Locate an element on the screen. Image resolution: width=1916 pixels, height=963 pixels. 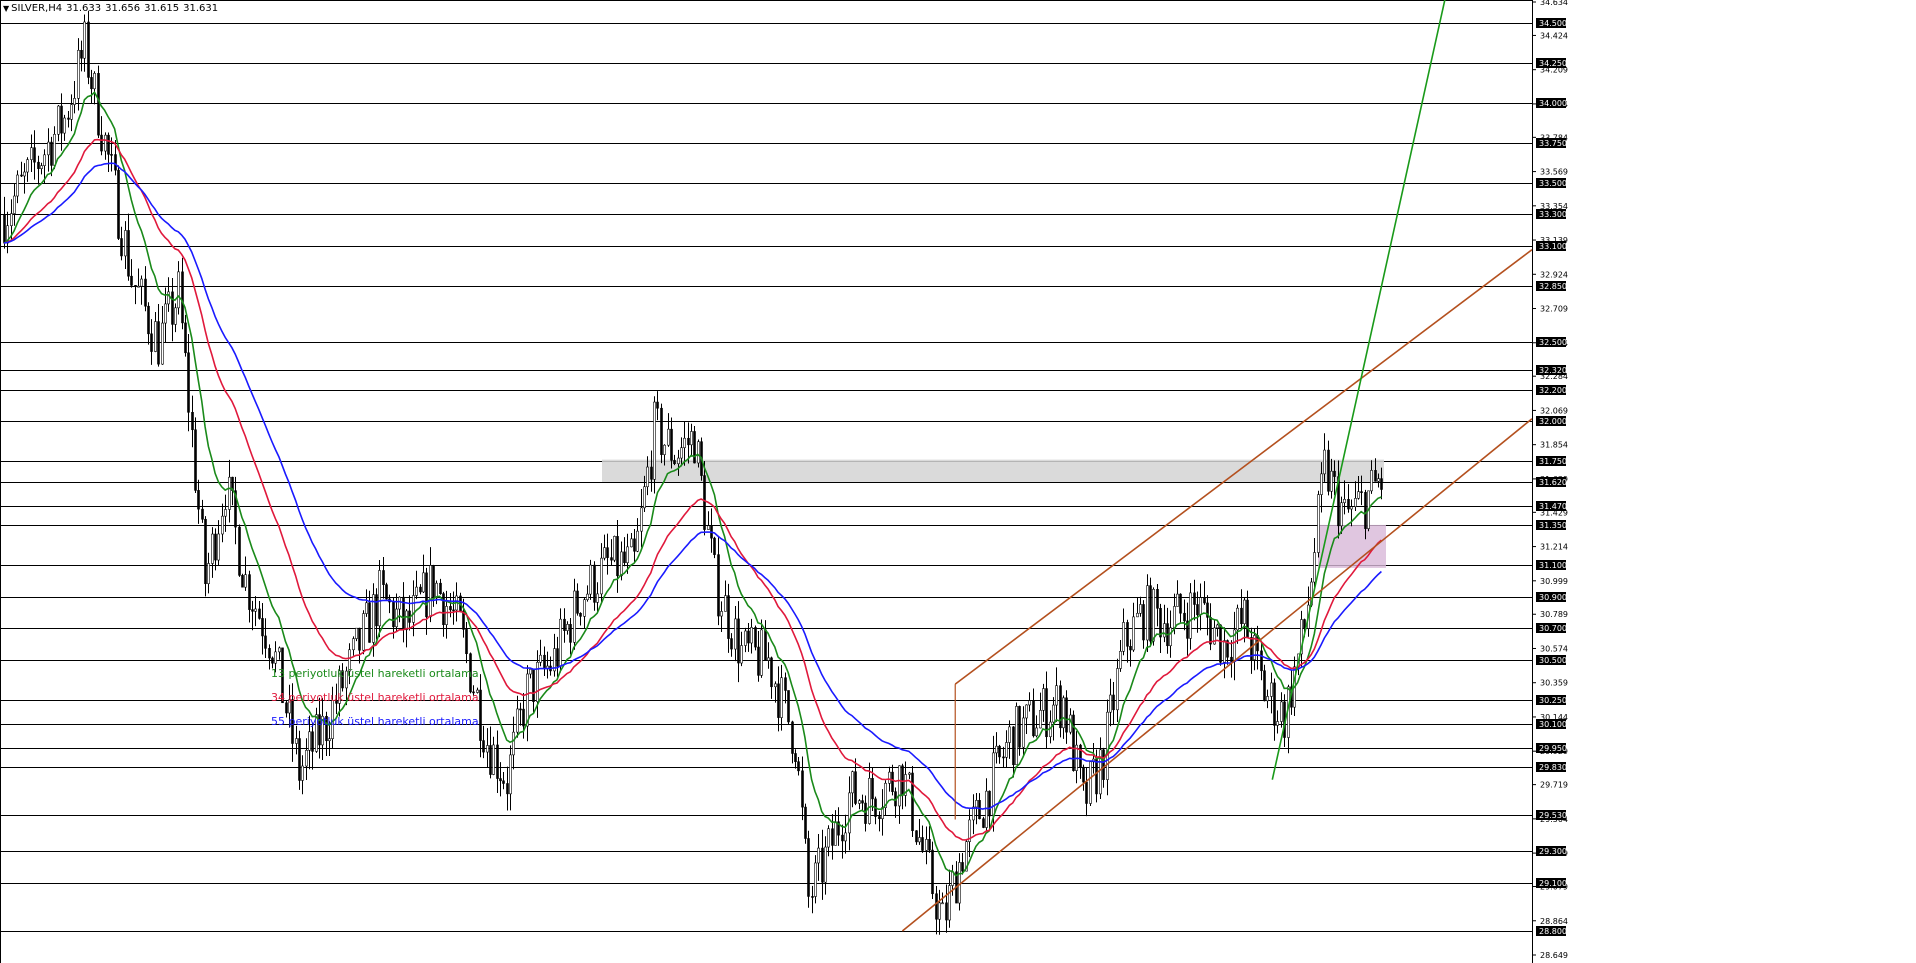
y-tick-label: 29.719 is located at coordinates (1554, 785).